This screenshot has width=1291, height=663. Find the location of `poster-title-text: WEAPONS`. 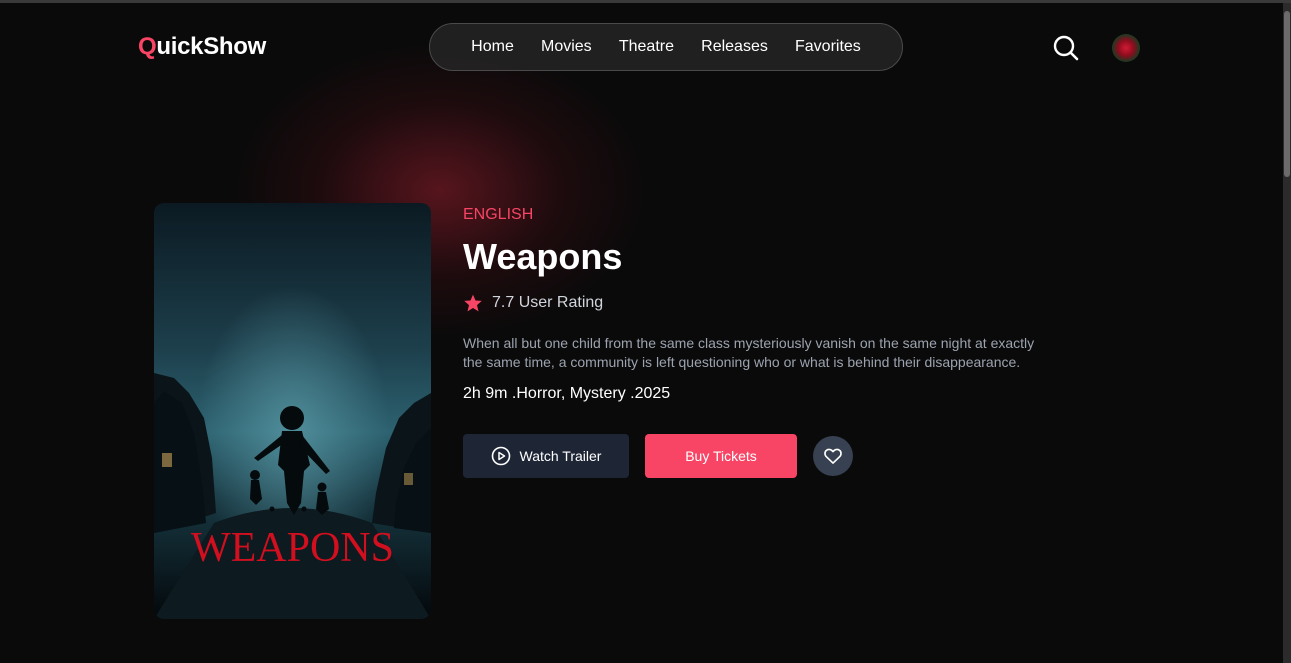

poster-title-text: WEAPONS is located at coordinates (292, 548).